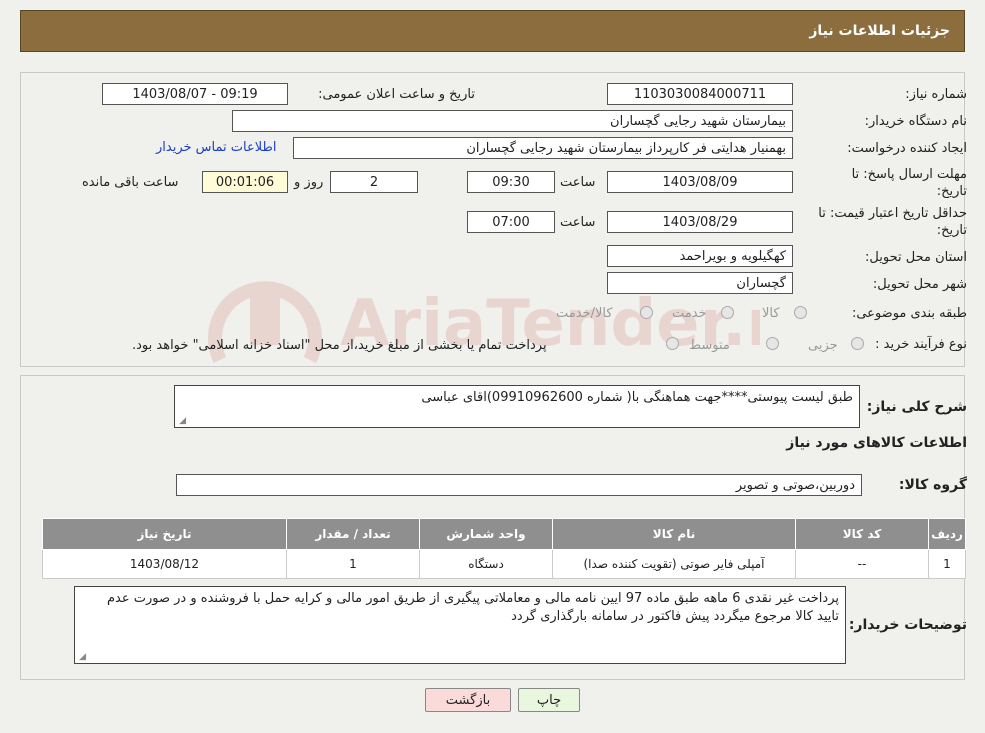  Describe the element at coordinates (727, 312) in the screenshot. I see `category-radio-service` at that location.